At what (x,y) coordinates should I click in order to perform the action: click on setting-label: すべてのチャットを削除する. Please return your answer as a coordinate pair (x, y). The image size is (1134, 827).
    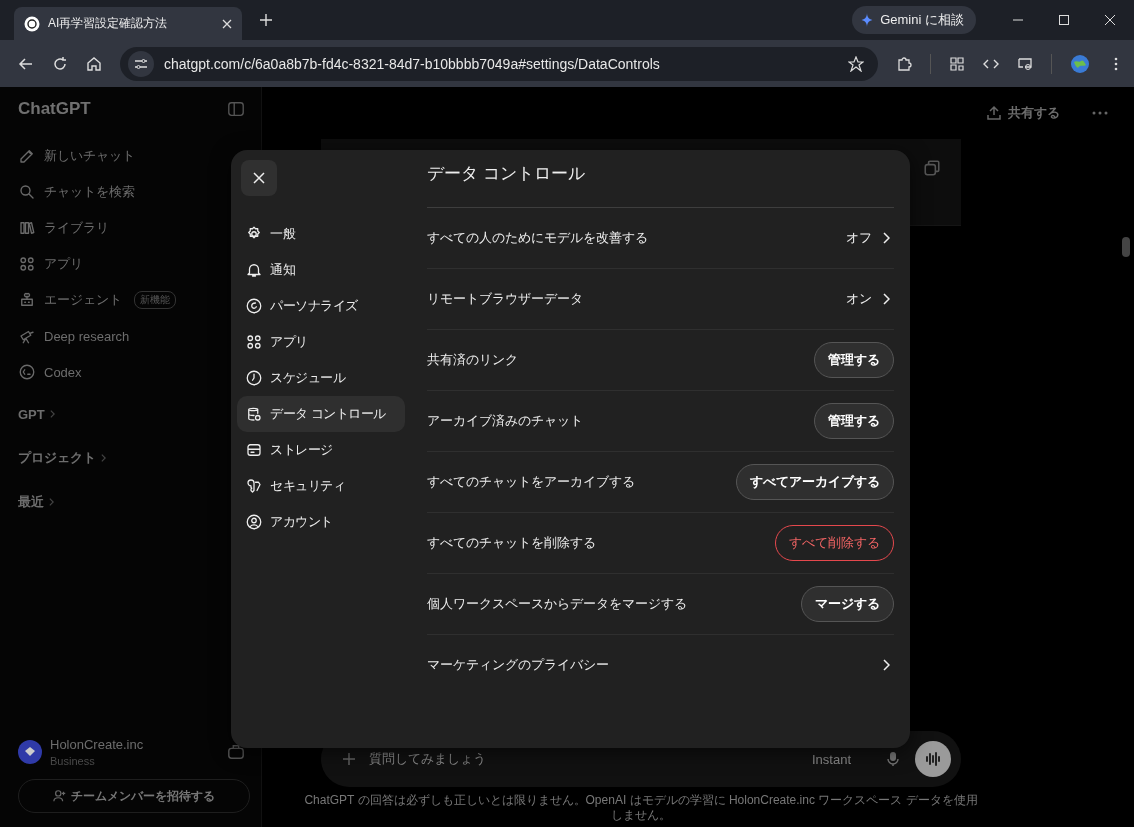
    Looking at the image, I should click on (512, 543).